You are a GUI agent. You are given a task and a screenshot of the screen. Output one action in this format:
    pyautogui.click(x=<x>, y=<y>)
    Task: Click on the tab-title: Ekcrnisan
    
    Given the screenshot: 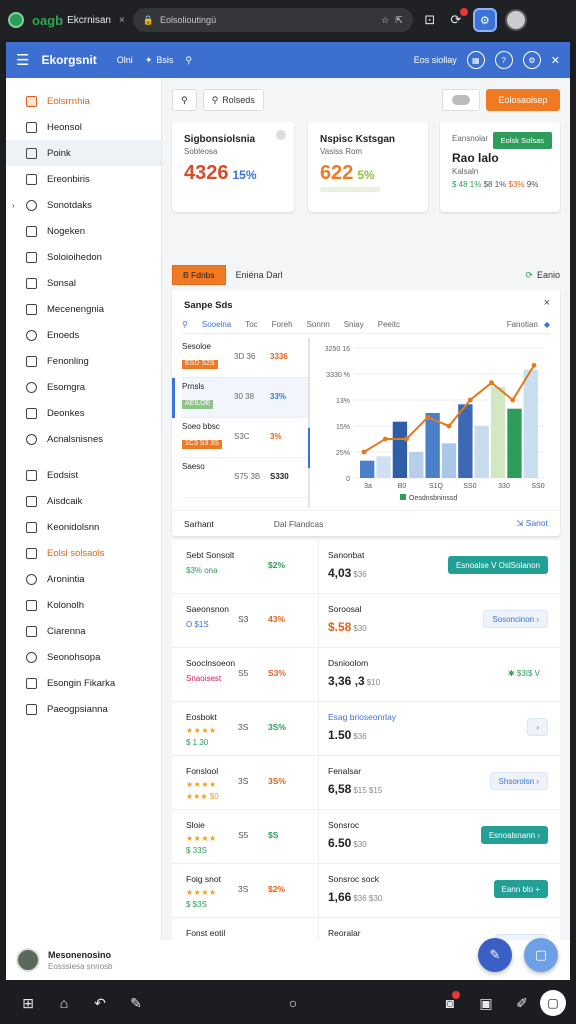 What is the action you would take?
    pyautogui.click(x=89, y=20)
    